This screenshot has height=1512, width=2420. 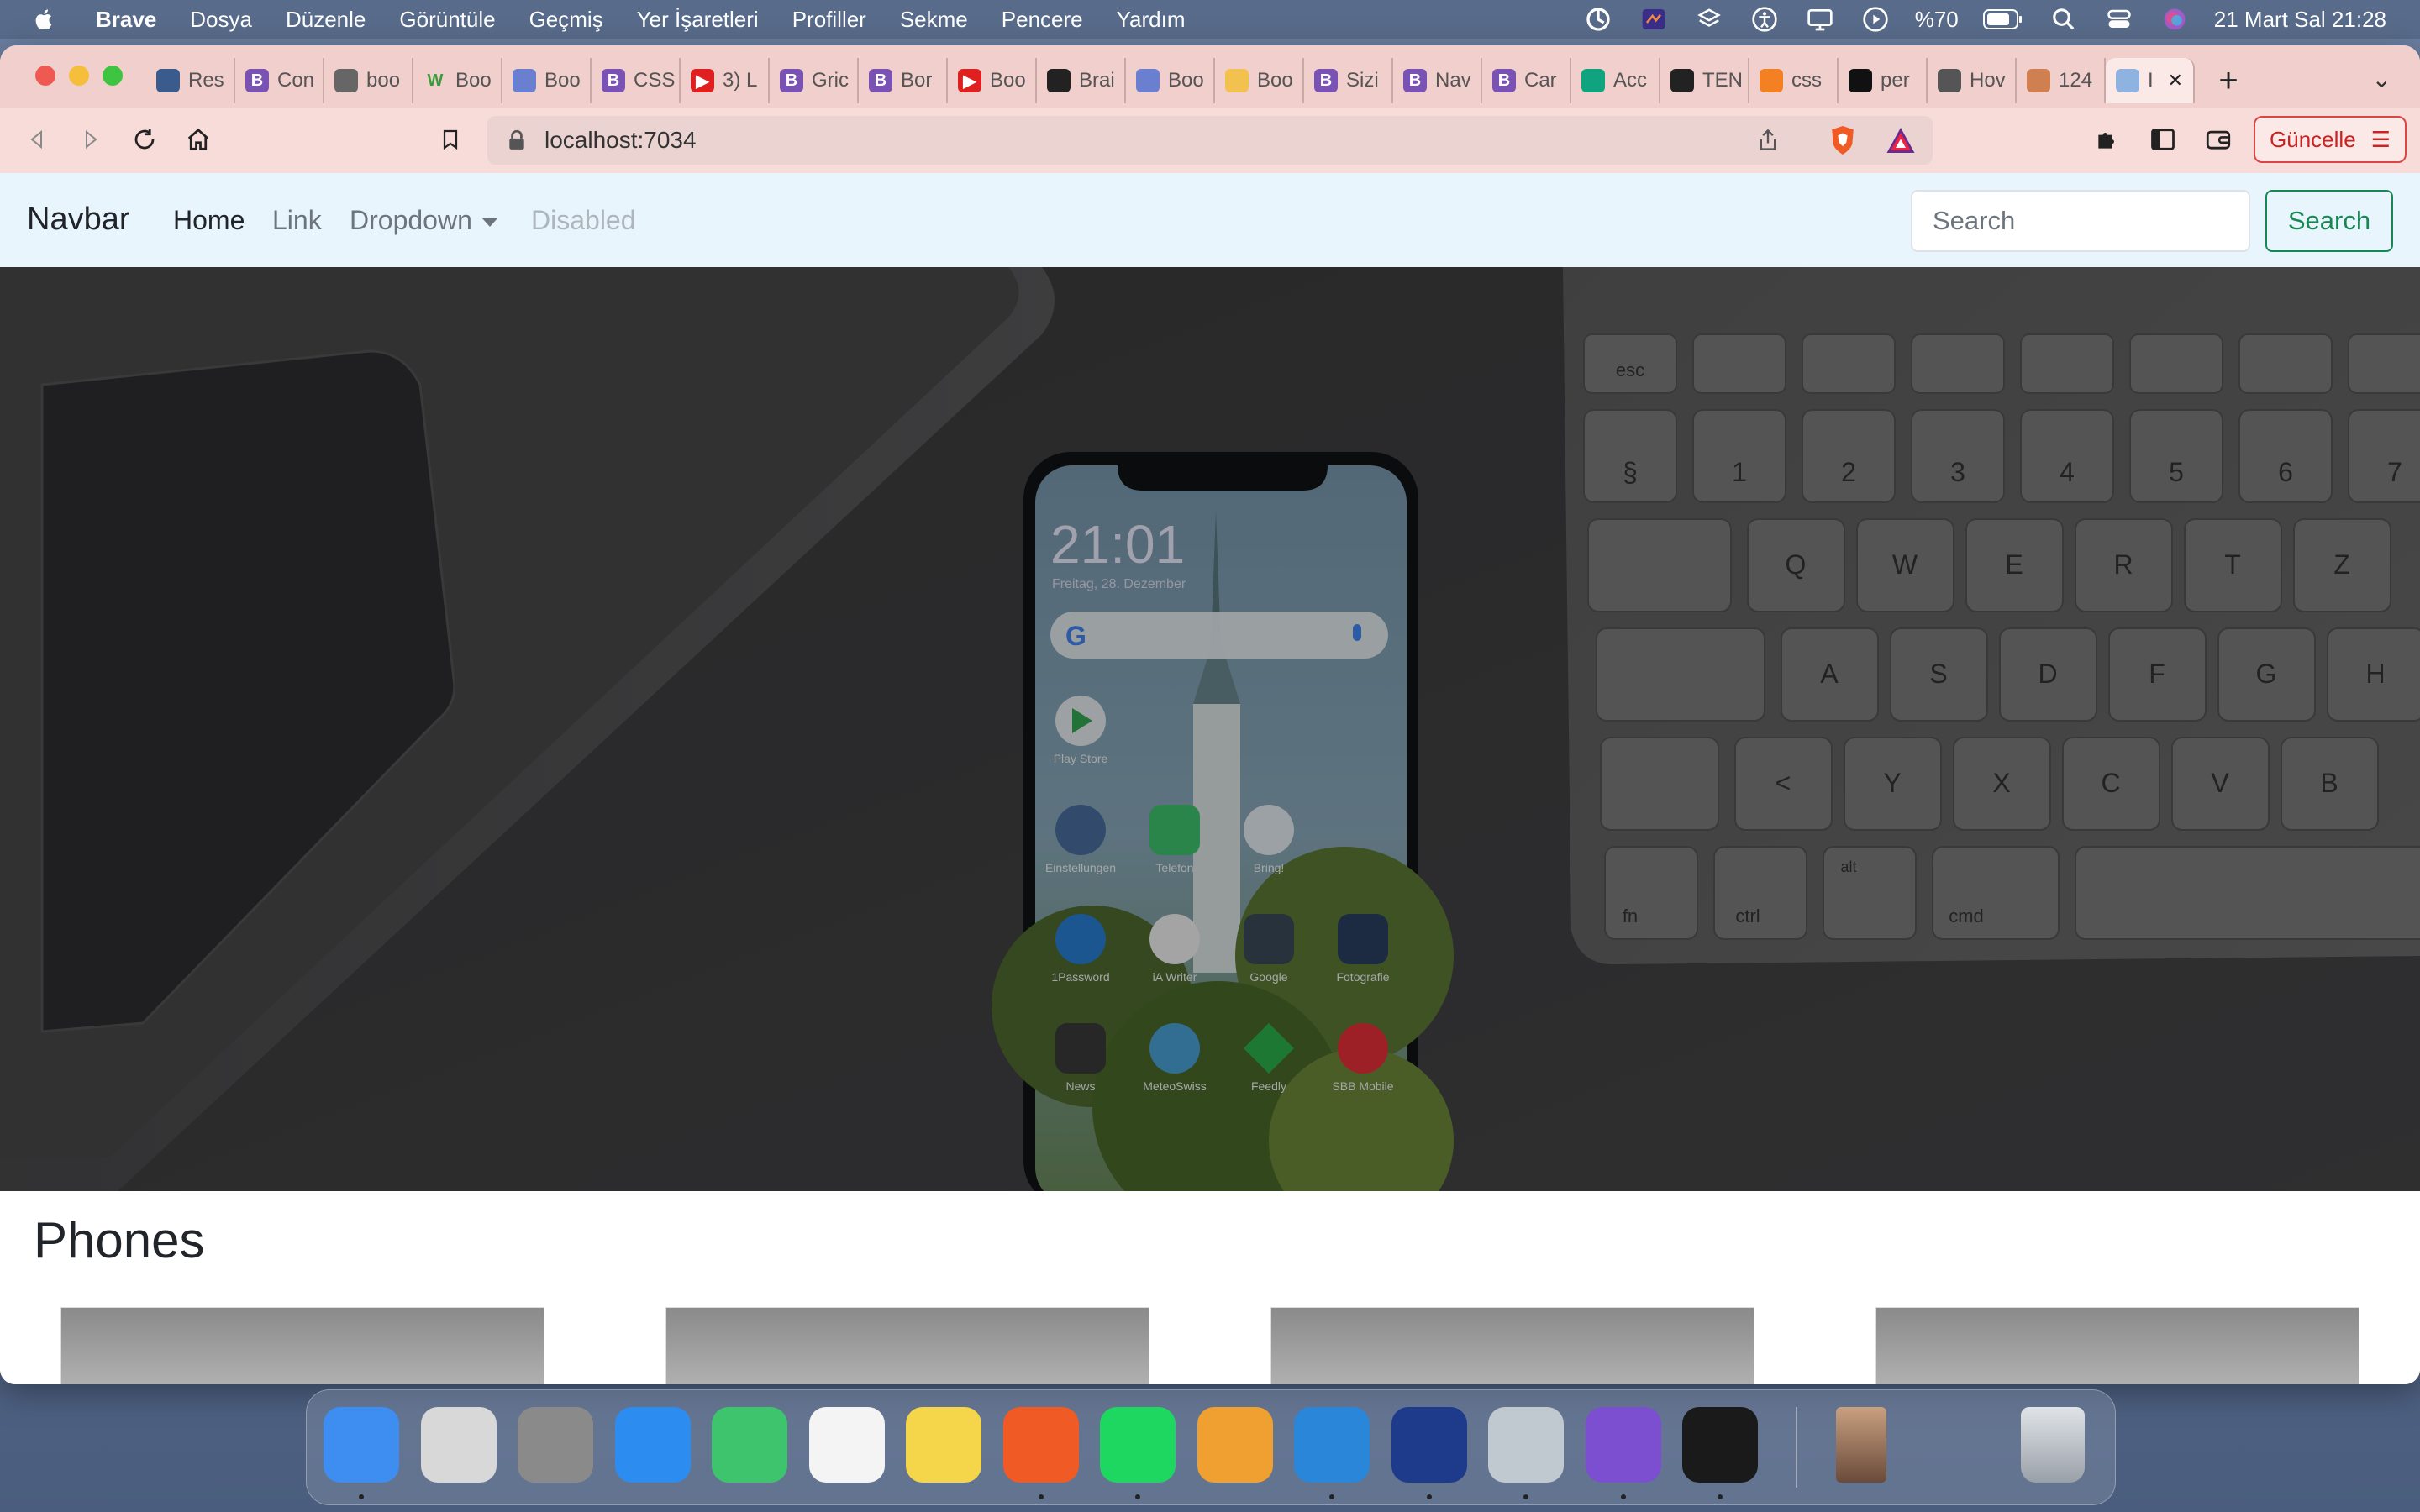 I want to click on menu-dosya: Dosya, so click(x=221, y=20).